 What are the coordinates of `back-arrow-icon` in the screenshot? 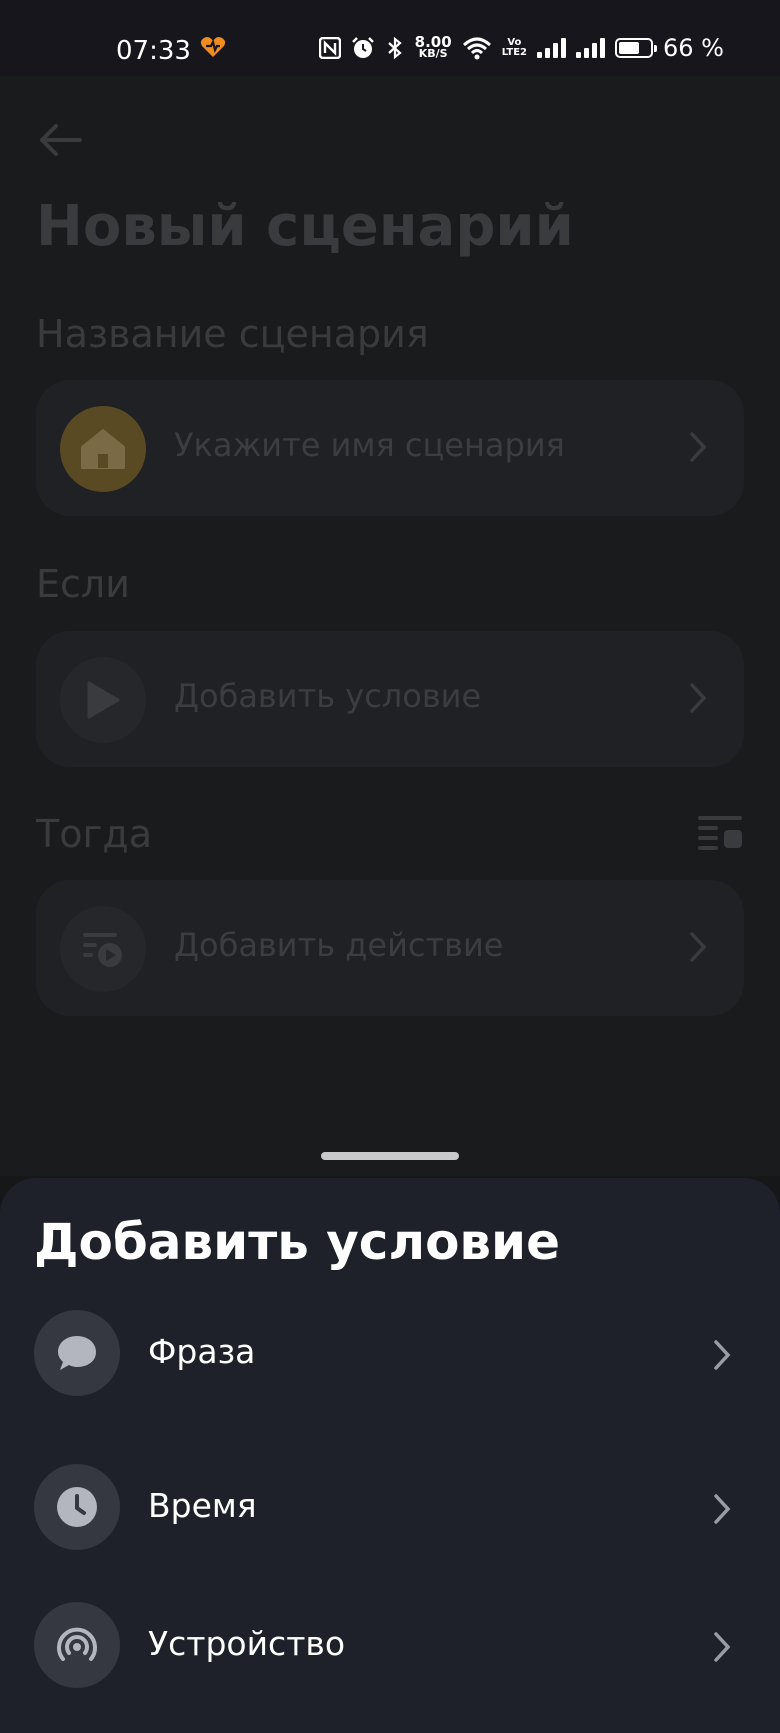 It's located at (60, 140).